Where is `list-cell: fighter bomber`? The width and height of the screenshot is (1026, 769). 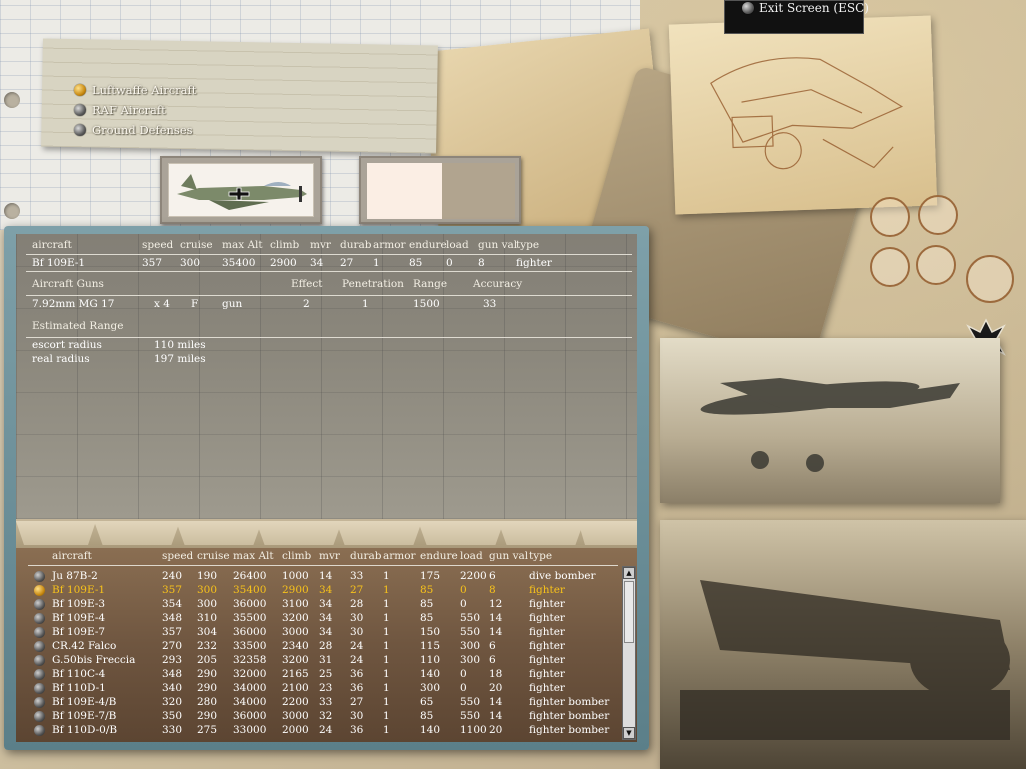
list-cell: fighter bomber is located at coordinates (569, 702).